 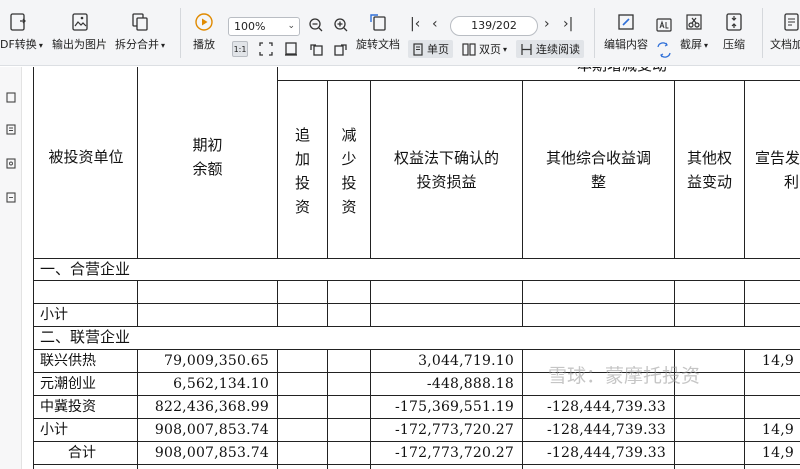 I want to click on row-equity-gain: -175,369,551.19, so click(x=454, y=407).